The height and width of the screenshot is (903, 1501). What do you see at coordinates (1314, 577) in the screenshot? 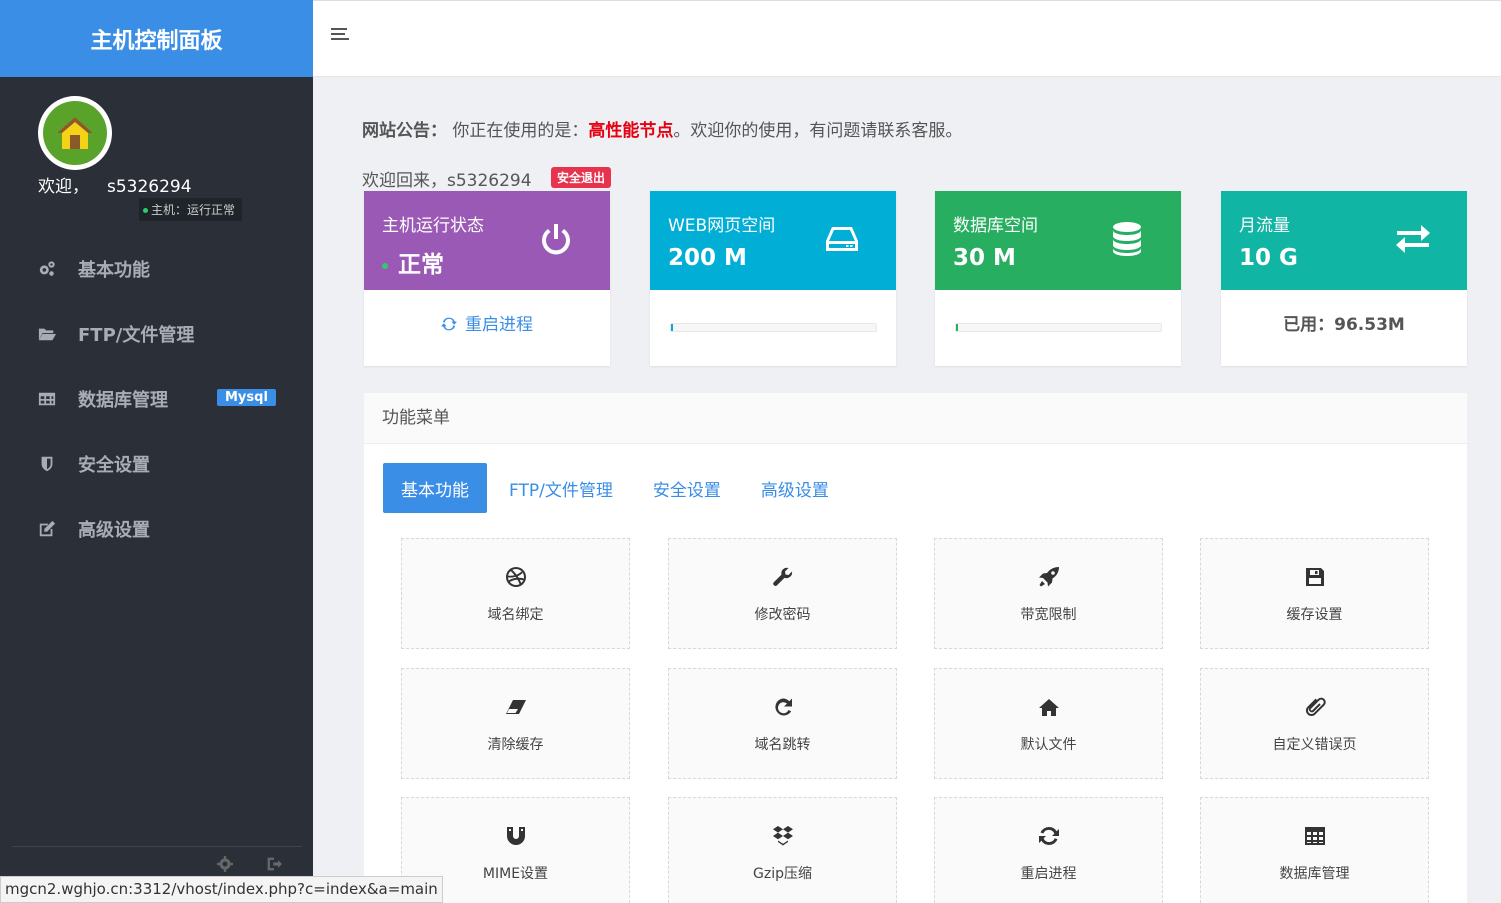
I see `save-icon` at bounding box center [1314, 577].